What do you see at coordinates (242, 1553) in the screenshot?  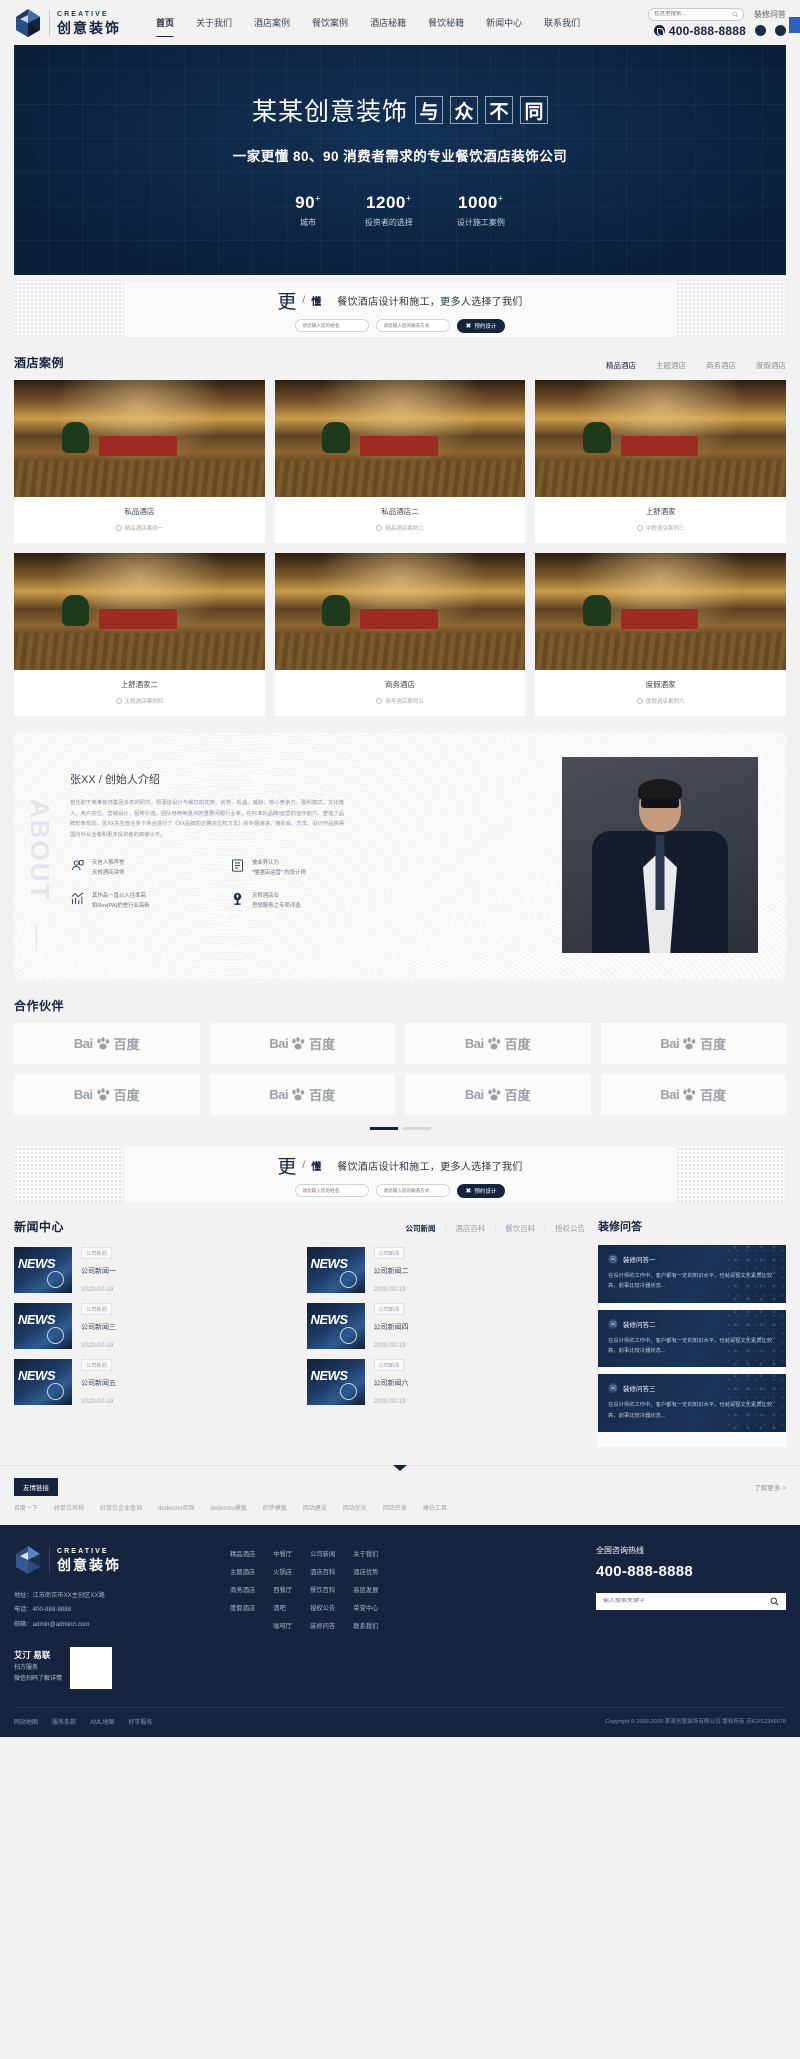 I see `footer-link: 精品酒店` at bounding box center [242, 1553].